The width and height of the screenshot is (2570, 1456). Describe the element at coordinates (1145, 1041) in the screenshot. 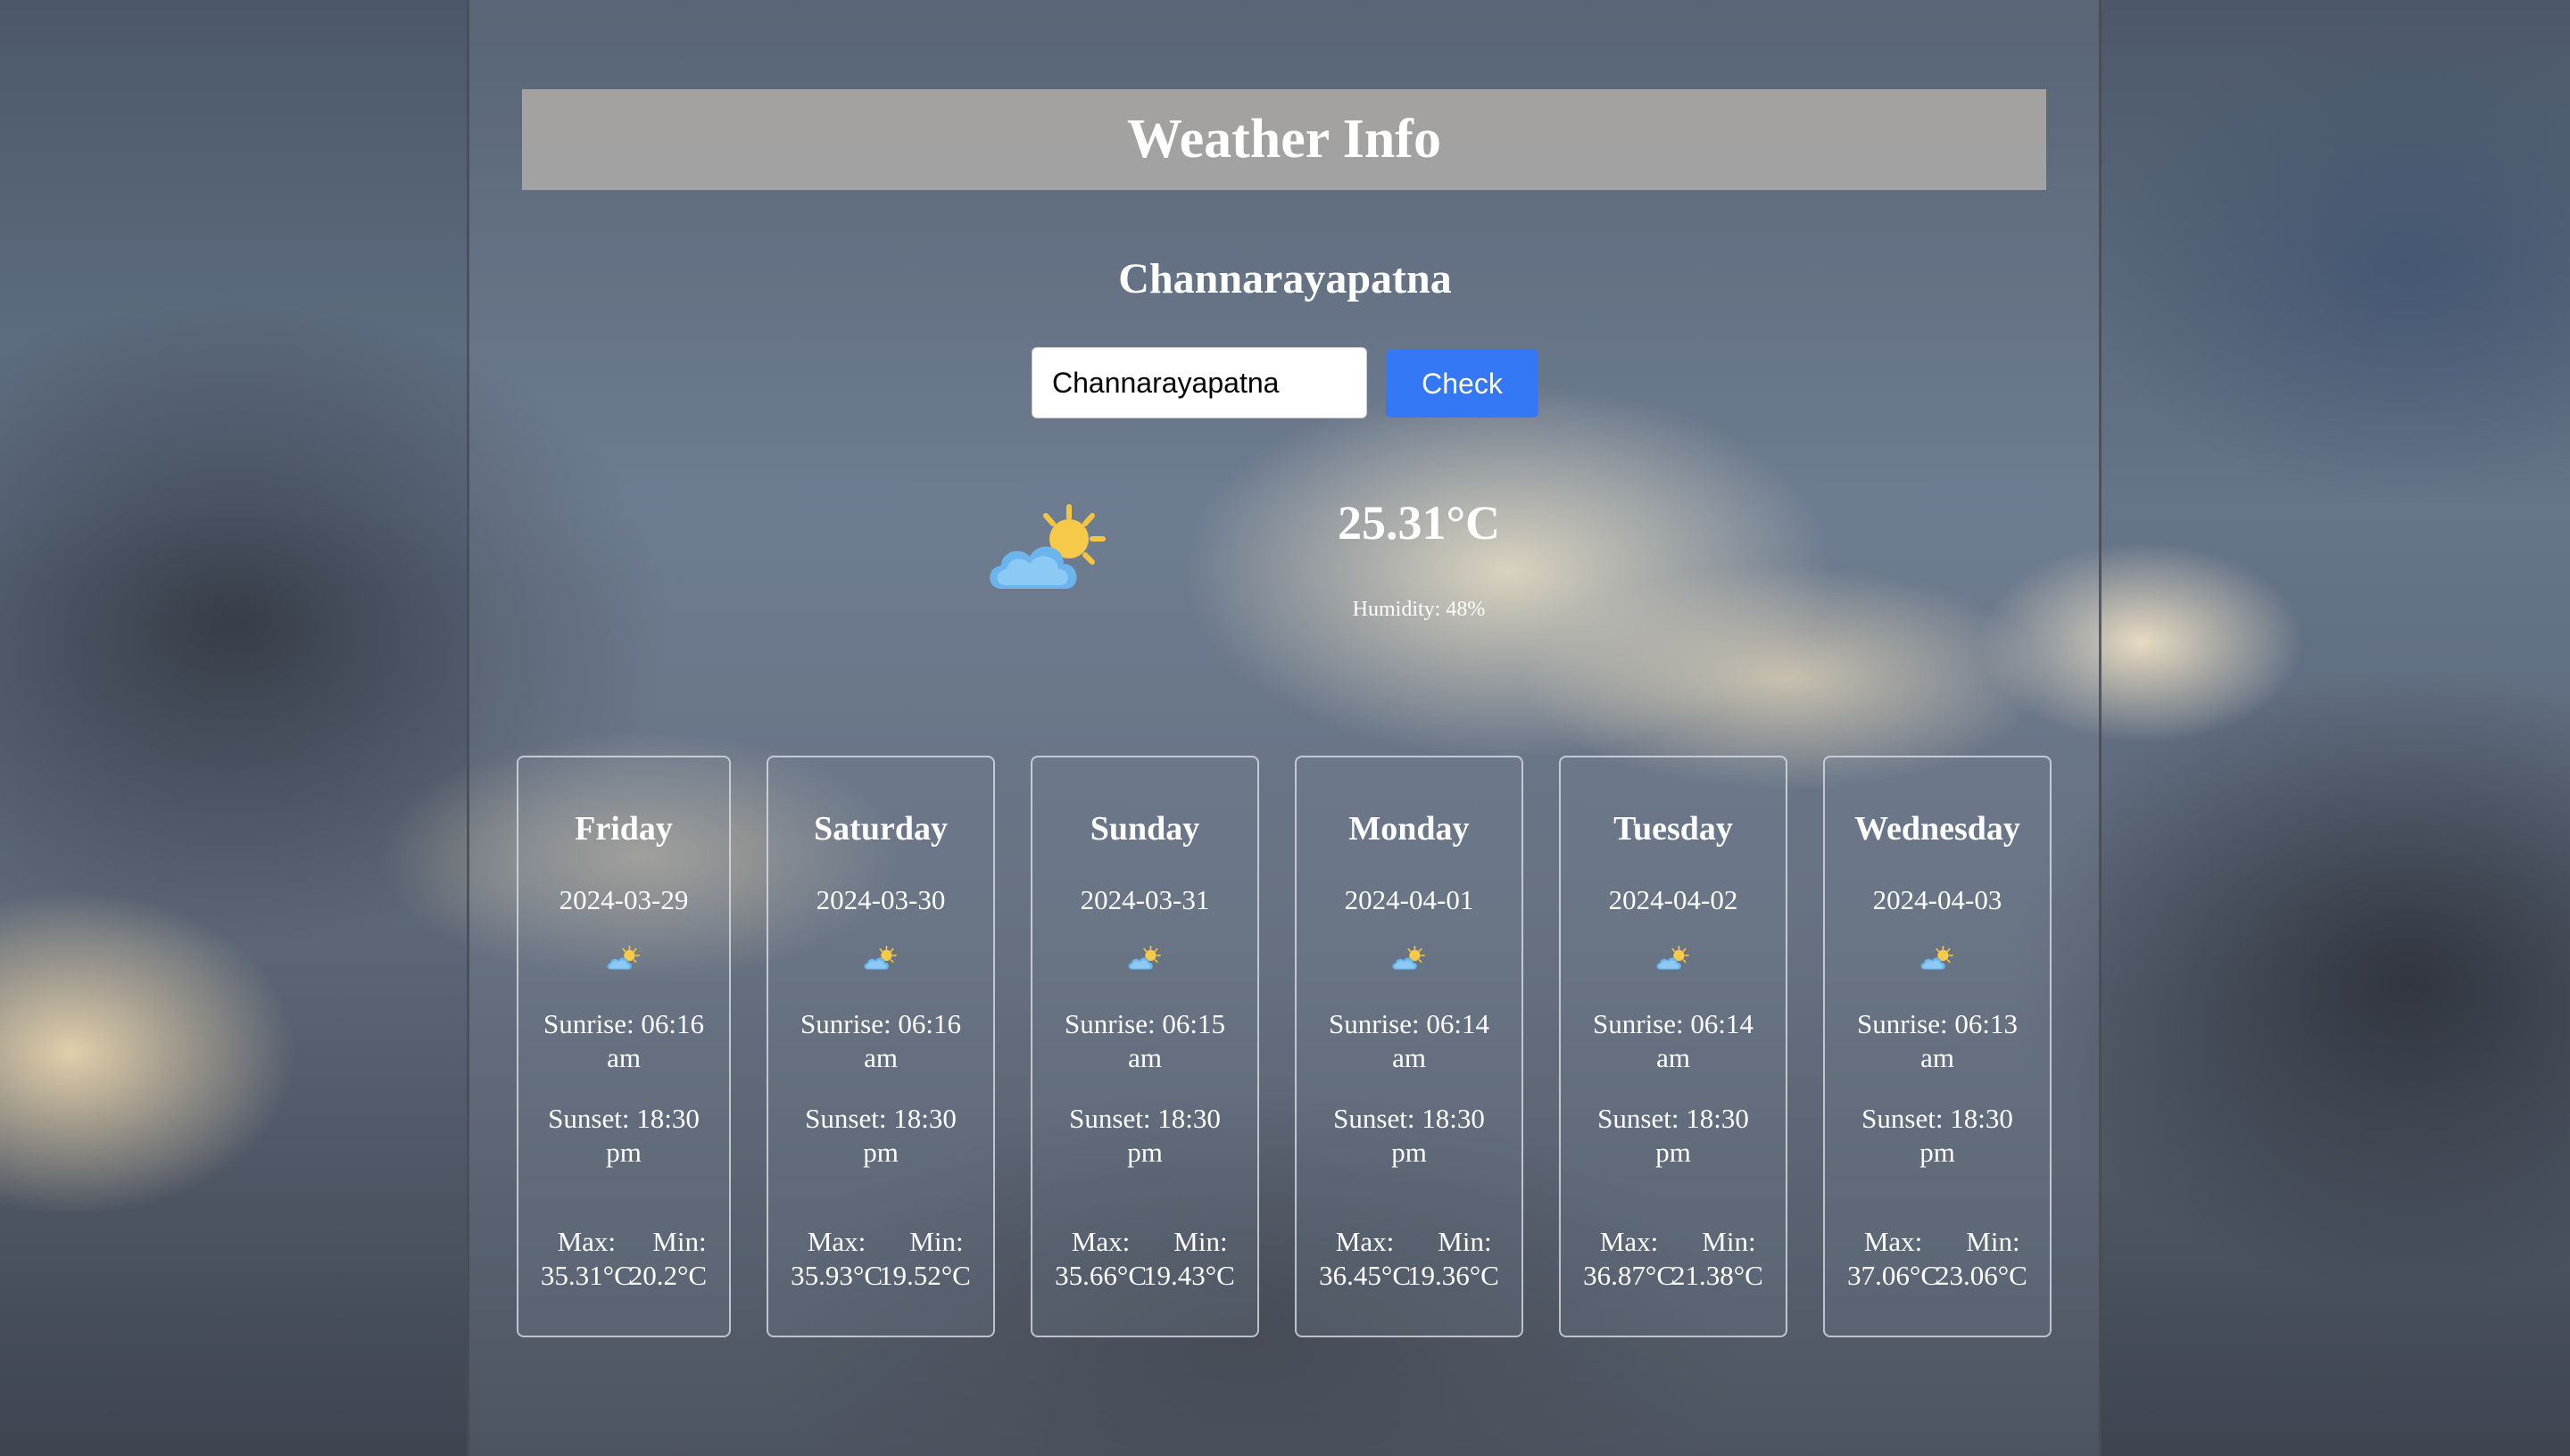

I see `forecast-sunrise: Sunrise: 06:15 am` at that location.